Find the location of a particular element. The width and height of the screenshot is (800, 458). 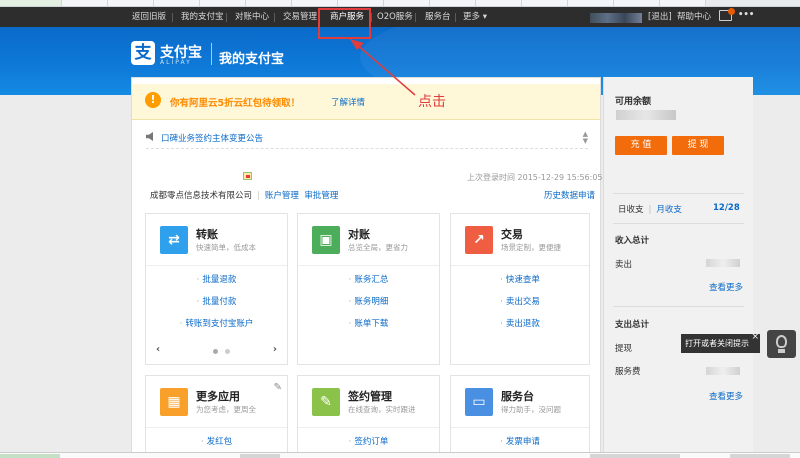

card-carousel-nav: ‹ › is located at coordinates (216, 350).